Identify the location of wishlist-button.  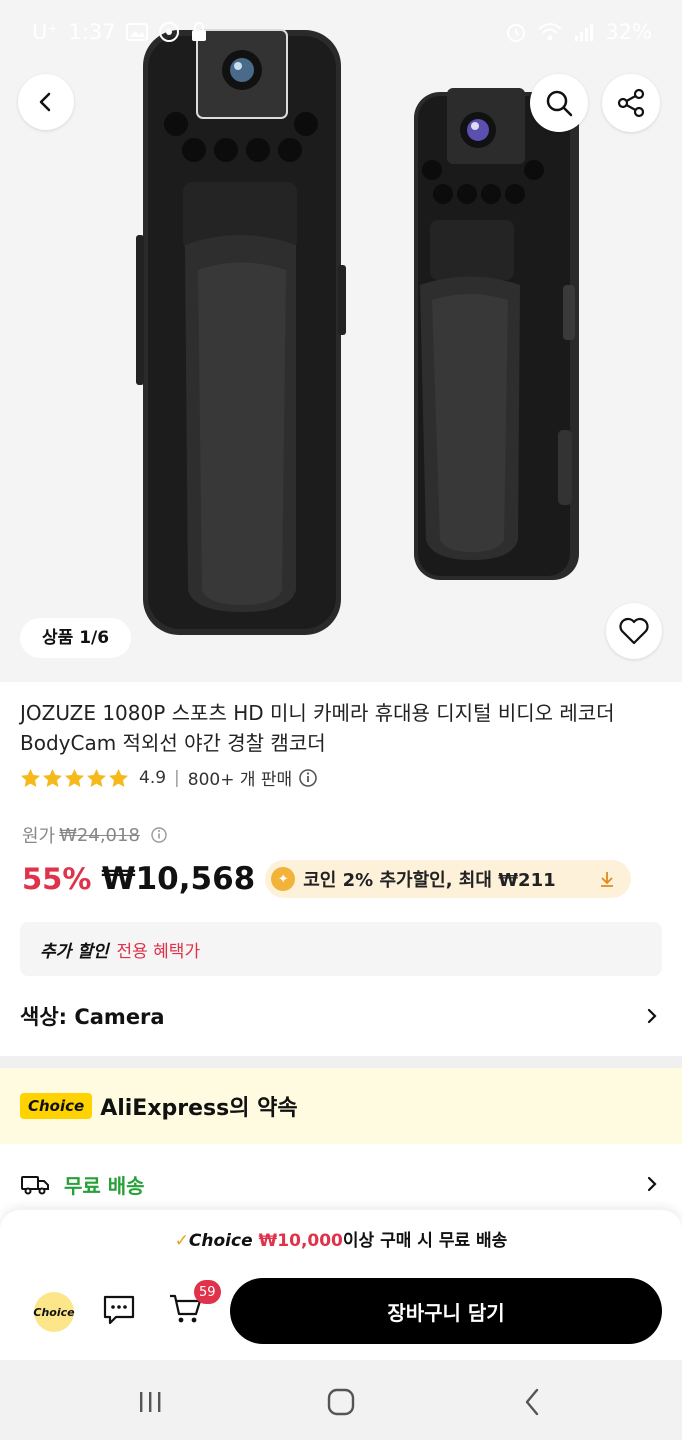
(634, 631).